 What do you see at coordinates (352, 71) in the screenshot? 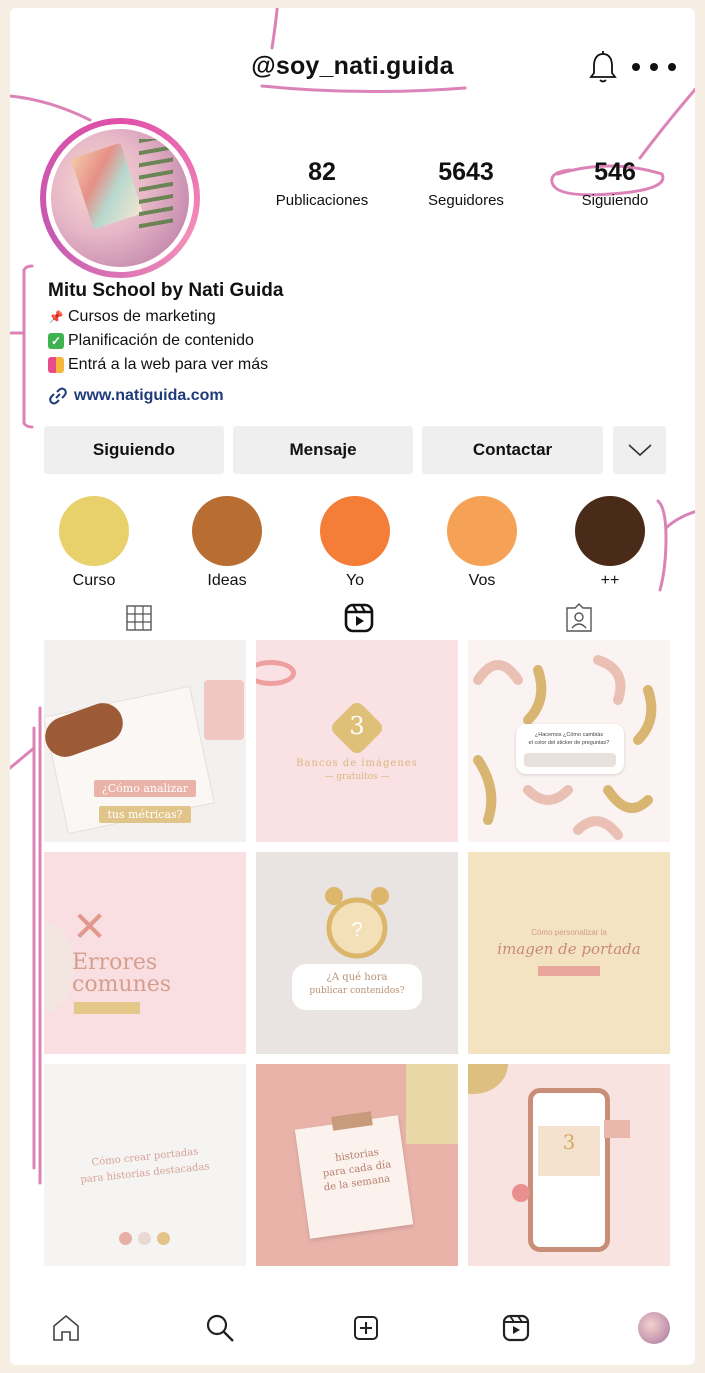
I see `profile-header: @soy_nati.guida` at bounding box center [352, 71].